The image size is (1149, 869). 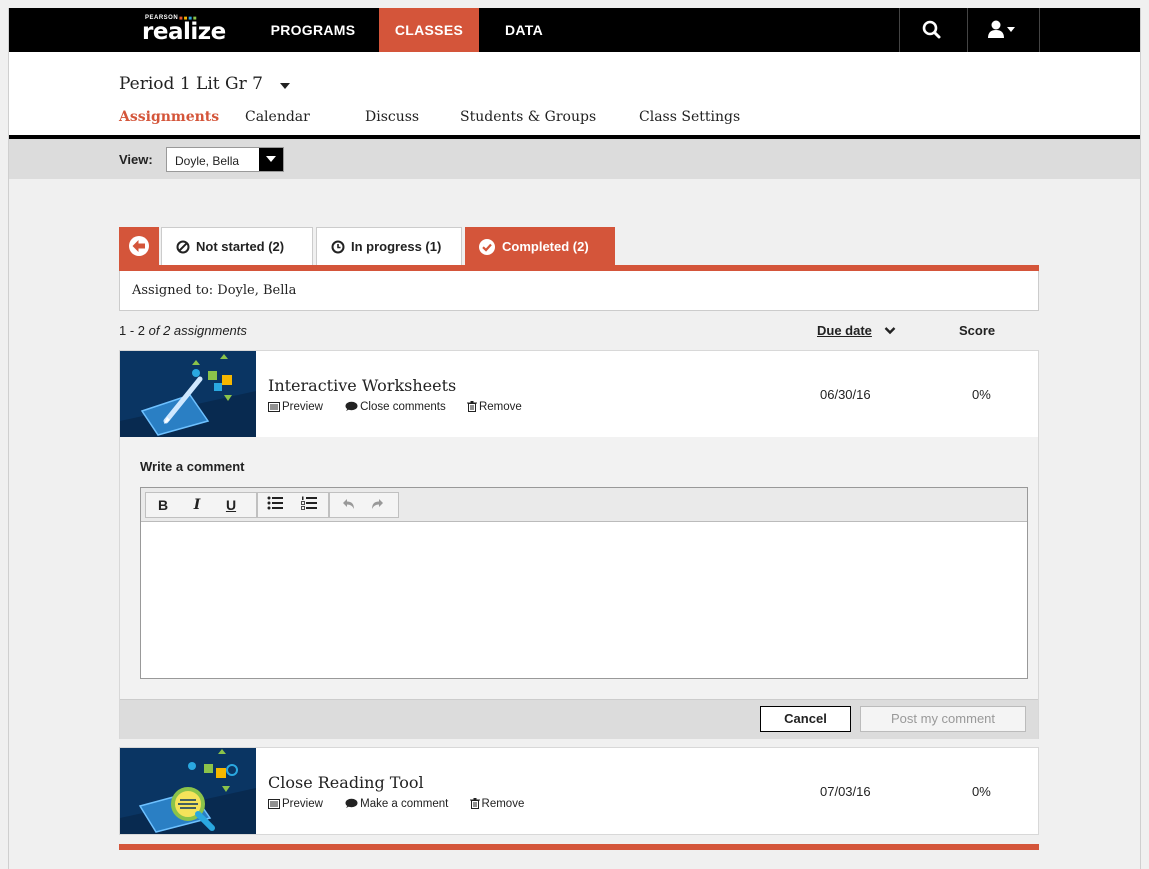 I want to click on due-date: 06/30/16, so click(x=845, y=394).